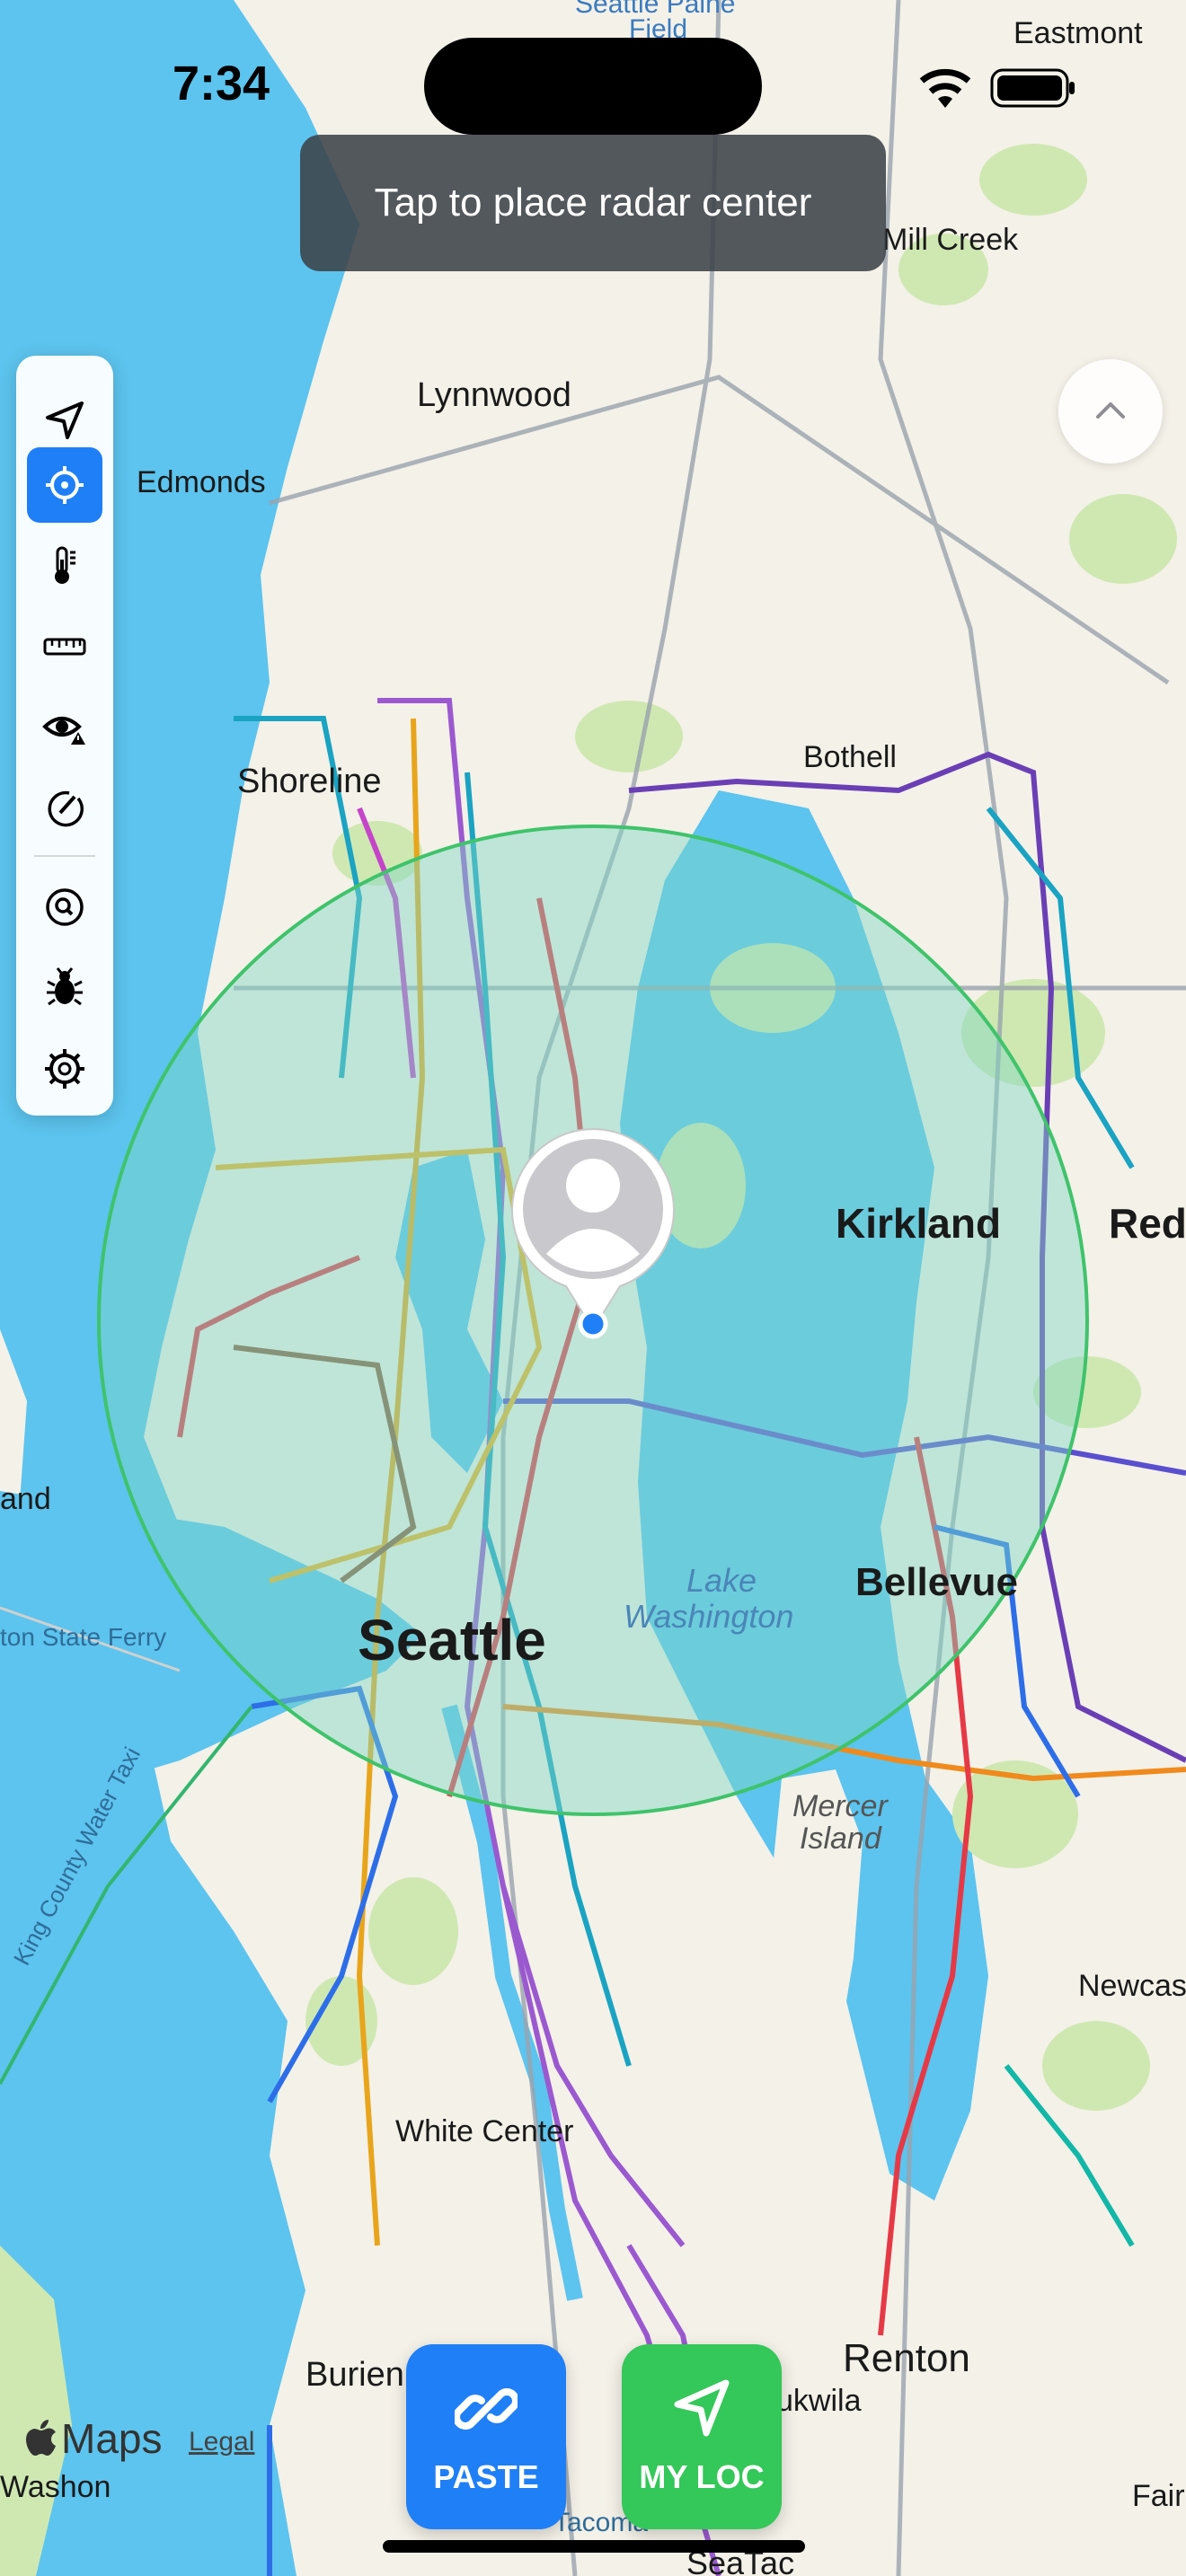 This screenshot has height=2576, width=1186. Describe the element at coordinates (486, 2476) in the screenshot. I see `paste-label: PASTE` at that location.